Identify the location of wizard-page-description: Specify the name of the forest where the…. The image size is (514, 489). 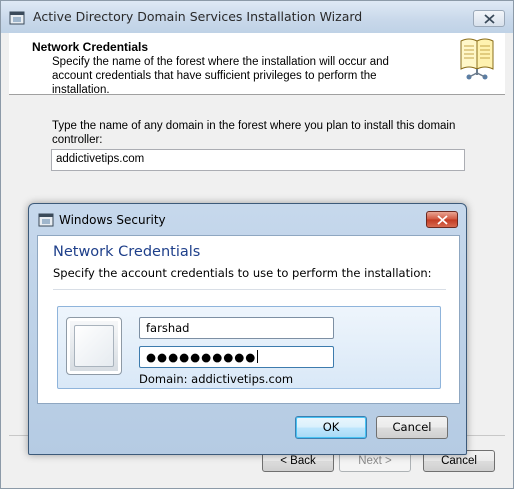
(220, 76).